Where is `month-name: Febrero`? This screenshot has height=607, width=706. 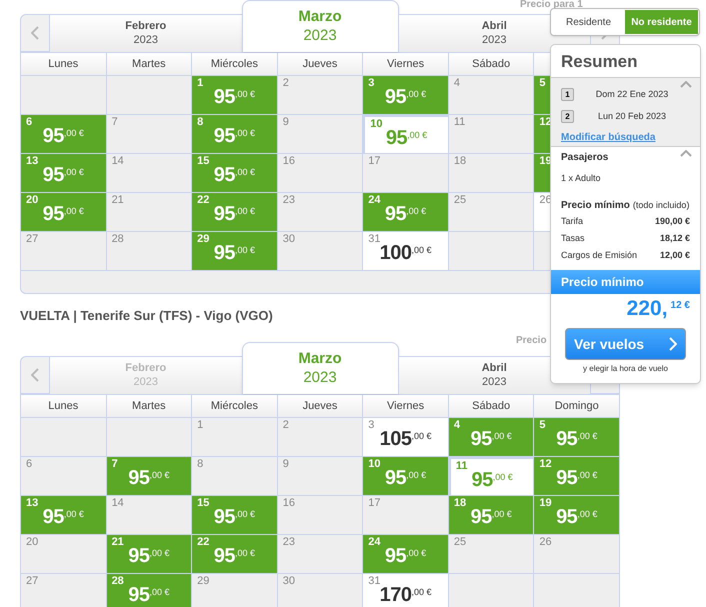 month-name: Febrero is located at coordinates (145, 27).